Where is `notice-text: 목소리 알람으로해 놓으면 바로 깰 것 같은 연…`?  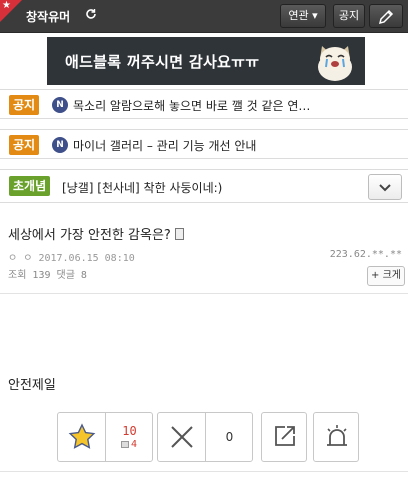
notice-text: 목소리 알람으로해 놓으면 바로 깰 것 같은 연… is located at coordinates (191, 105).